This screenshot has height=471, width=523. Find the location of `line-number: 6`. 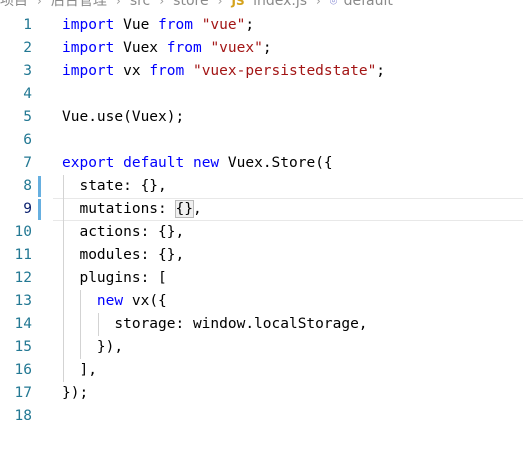

line-number: 6 is located at coordinates (27, 140).